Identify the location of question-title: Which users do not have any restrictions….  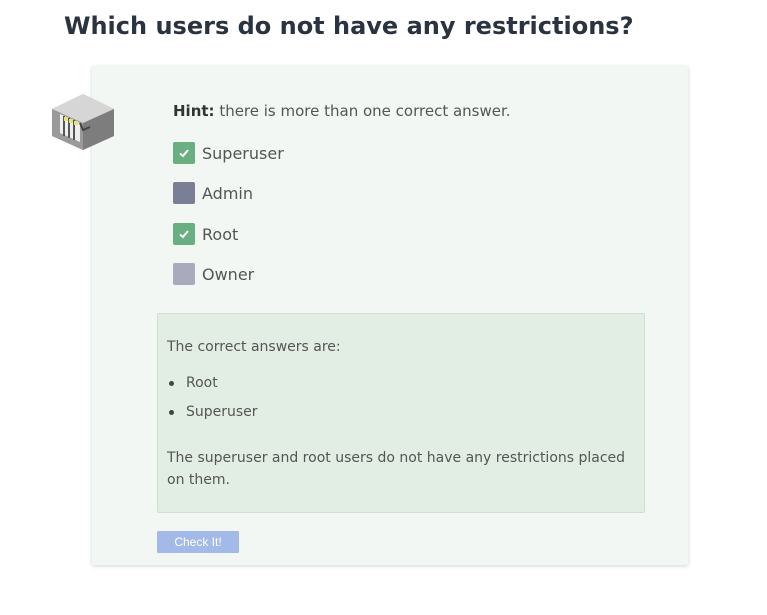
(349, 26).